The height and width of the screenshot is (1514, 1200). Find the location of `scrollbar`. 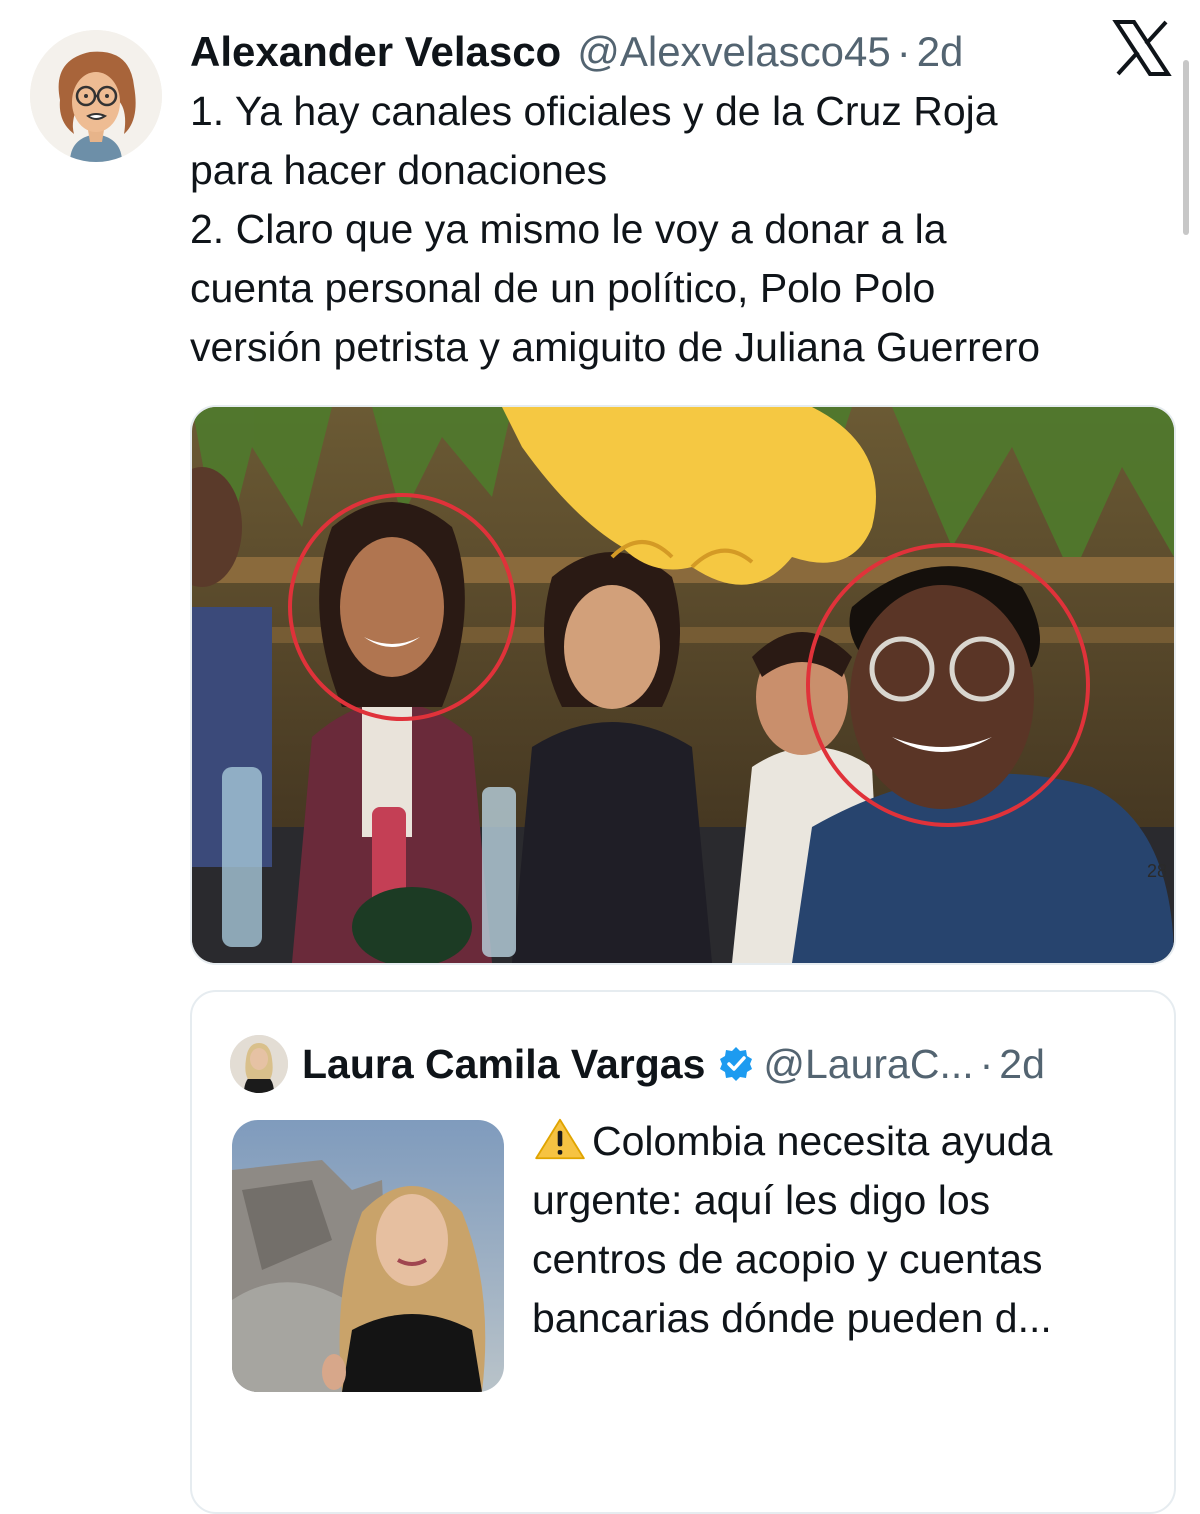

scrollbar is located at coordinates (1186, 147).